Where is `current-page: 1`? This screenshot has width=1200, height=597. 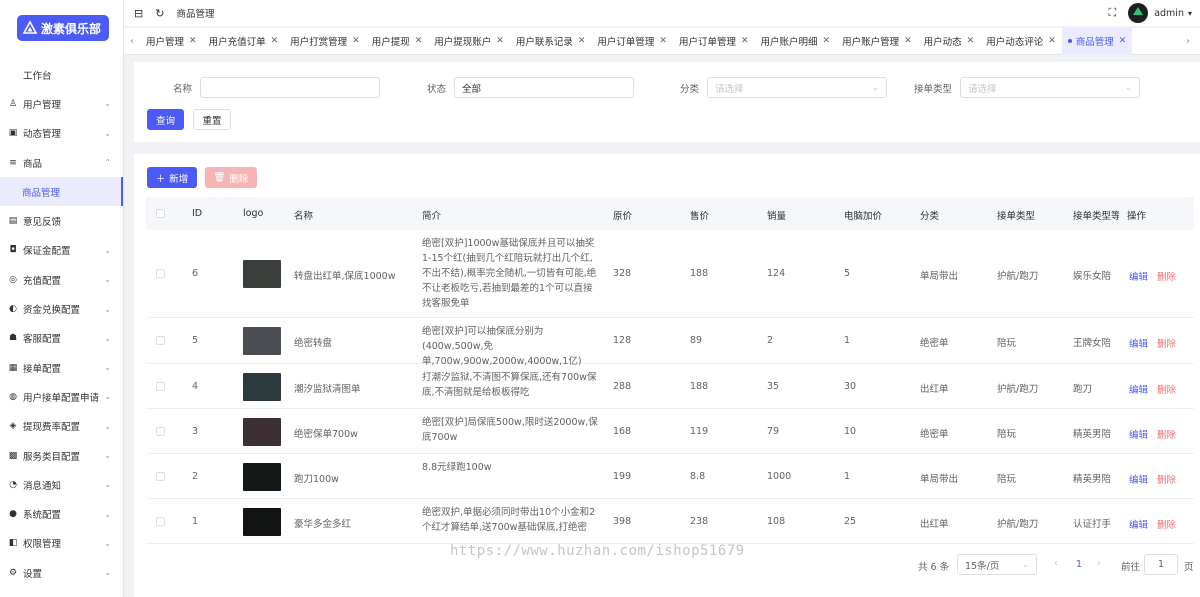 current-page: 1 is located at coordinates (1079, 564).